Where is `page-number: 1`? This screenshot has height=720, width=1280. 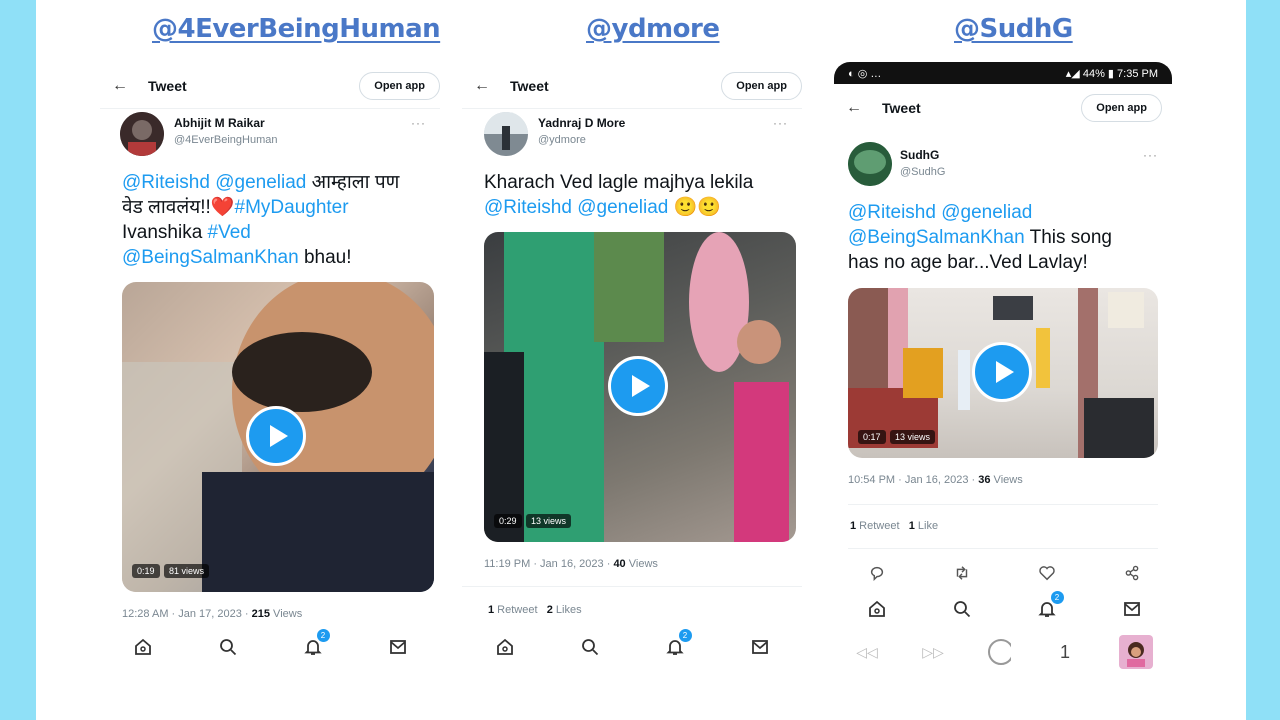 page-number: 1 is located at coordinates (1065, 652).